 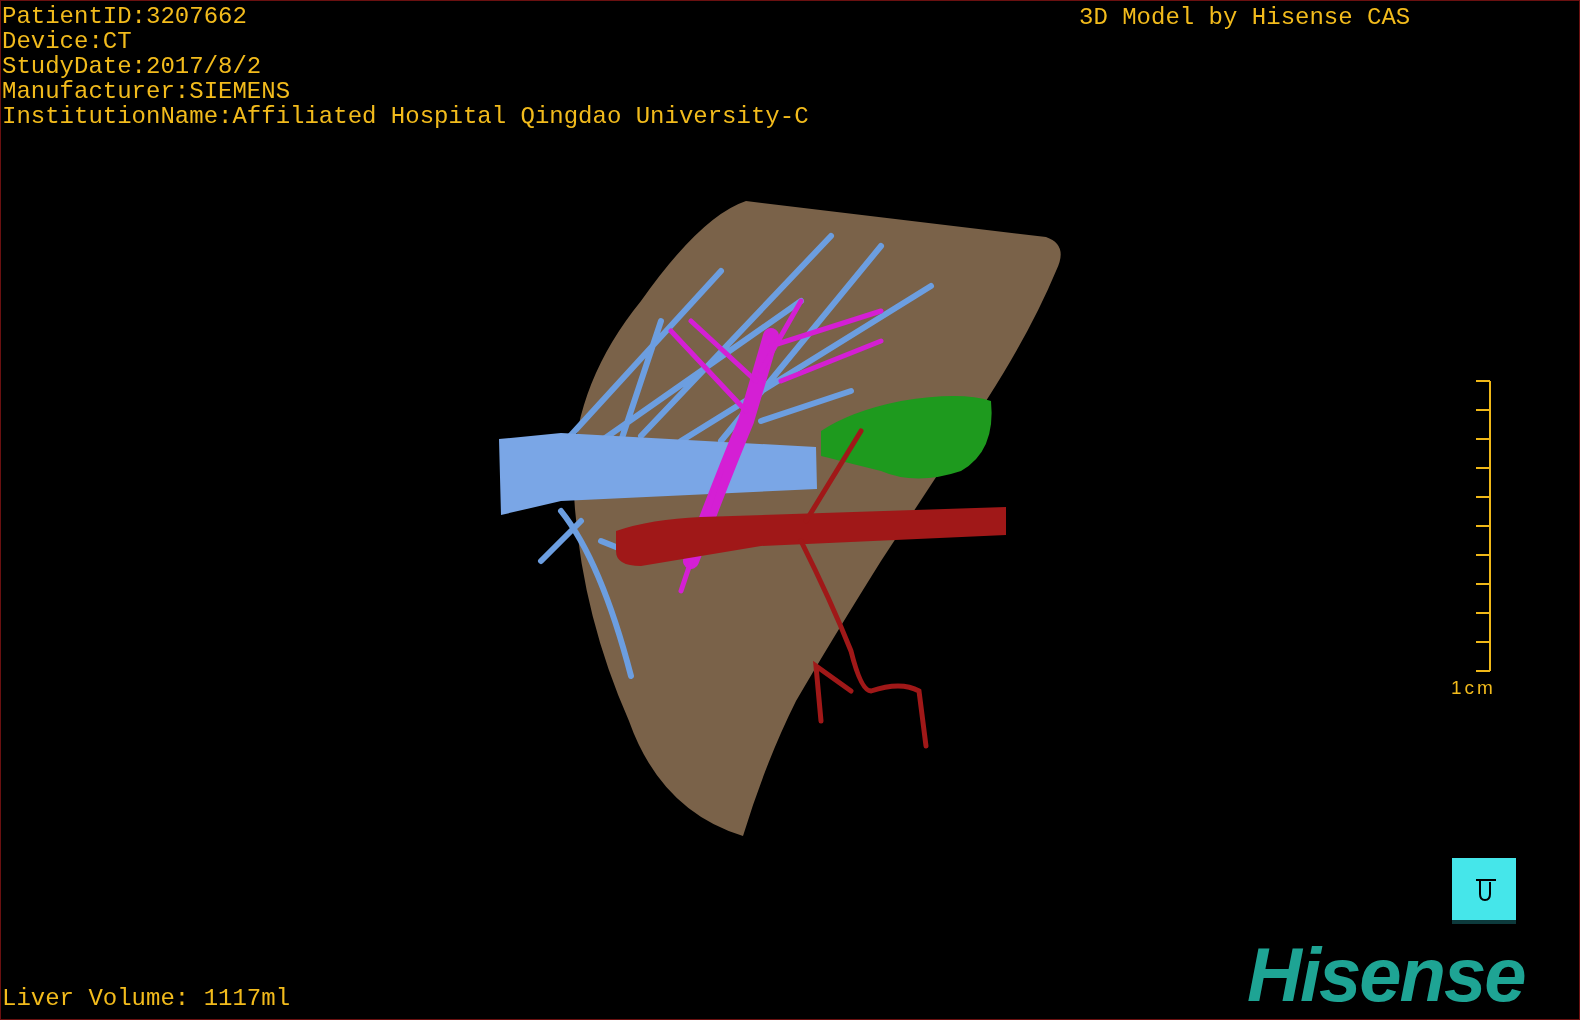 What do you see at coordinates (67, 41) in the screenshot?
I see `study-info-text: Device:CT` at bounding box center [67, 41].